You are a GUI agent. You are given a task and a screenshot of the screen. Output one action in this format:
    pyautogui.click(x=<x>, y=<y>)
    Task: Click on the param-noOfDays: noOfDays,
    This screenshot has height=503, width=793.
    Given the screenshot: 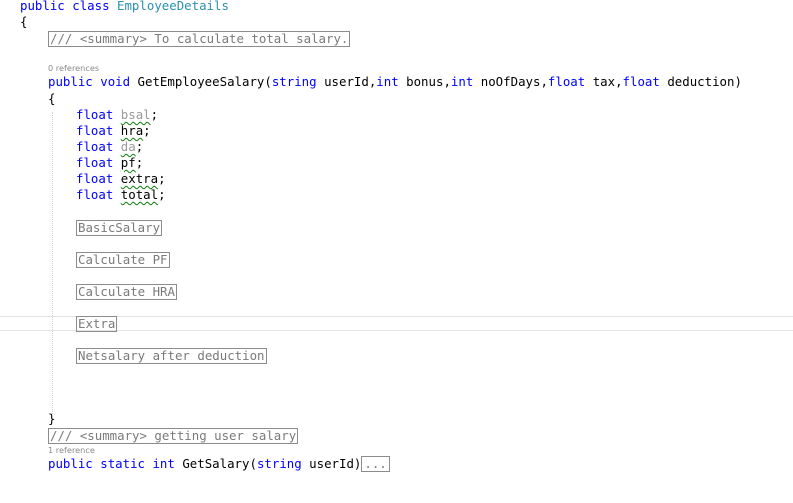 What is the action you would take?
    pyautogui.click(x=514, y=81)
    